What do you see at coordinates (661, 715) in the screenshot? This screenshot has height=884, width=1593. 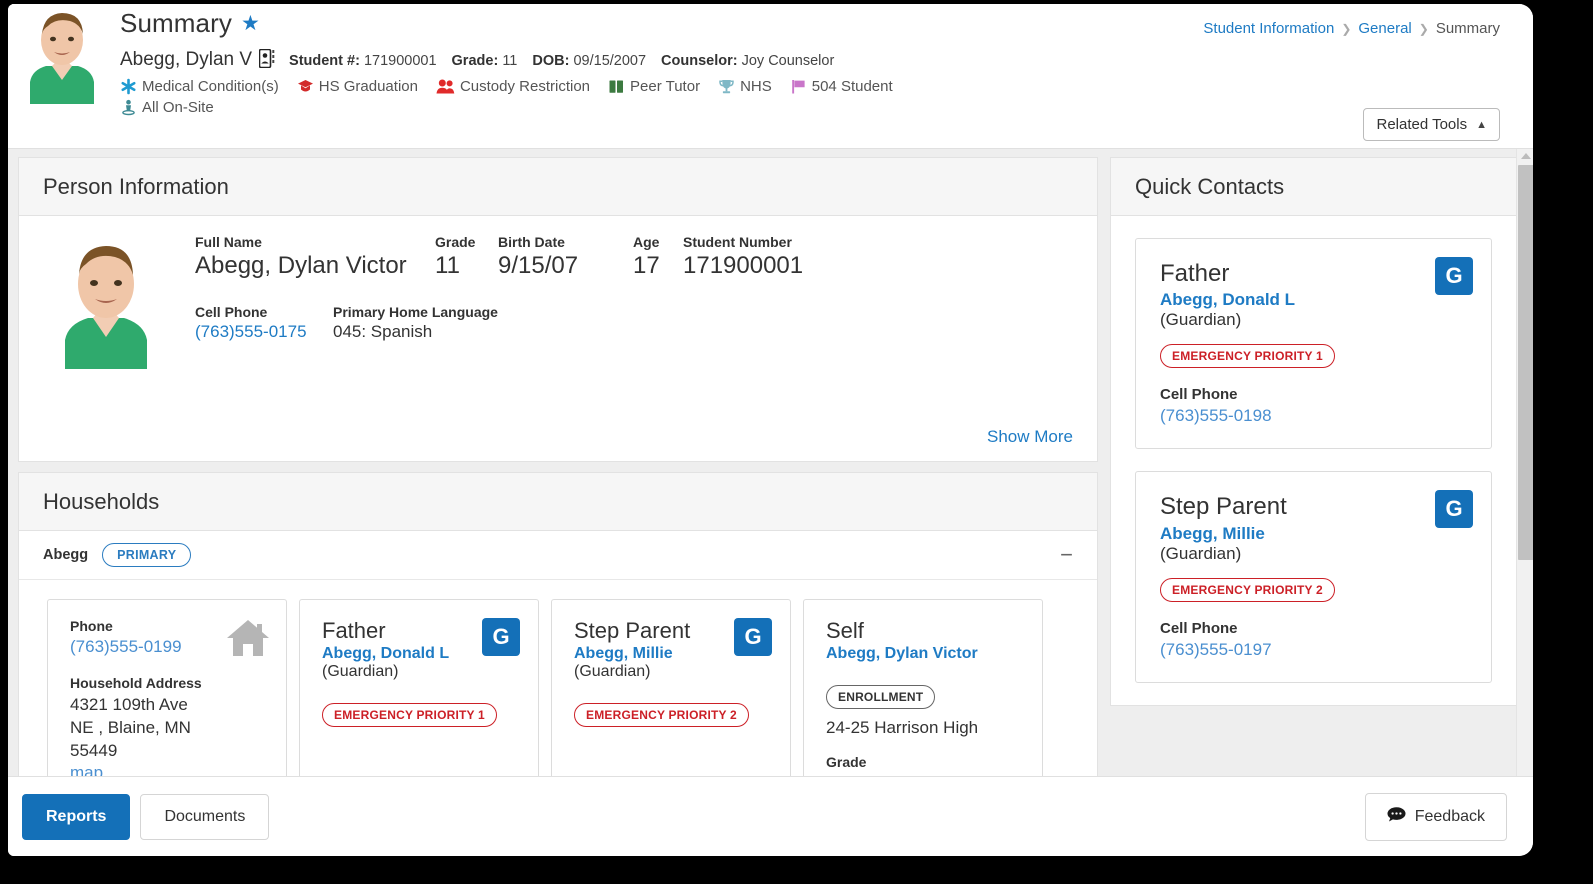 I see `emergency-priority-badge: EMERGENCY PRIORITY 2` at bounding box center [661, 715].